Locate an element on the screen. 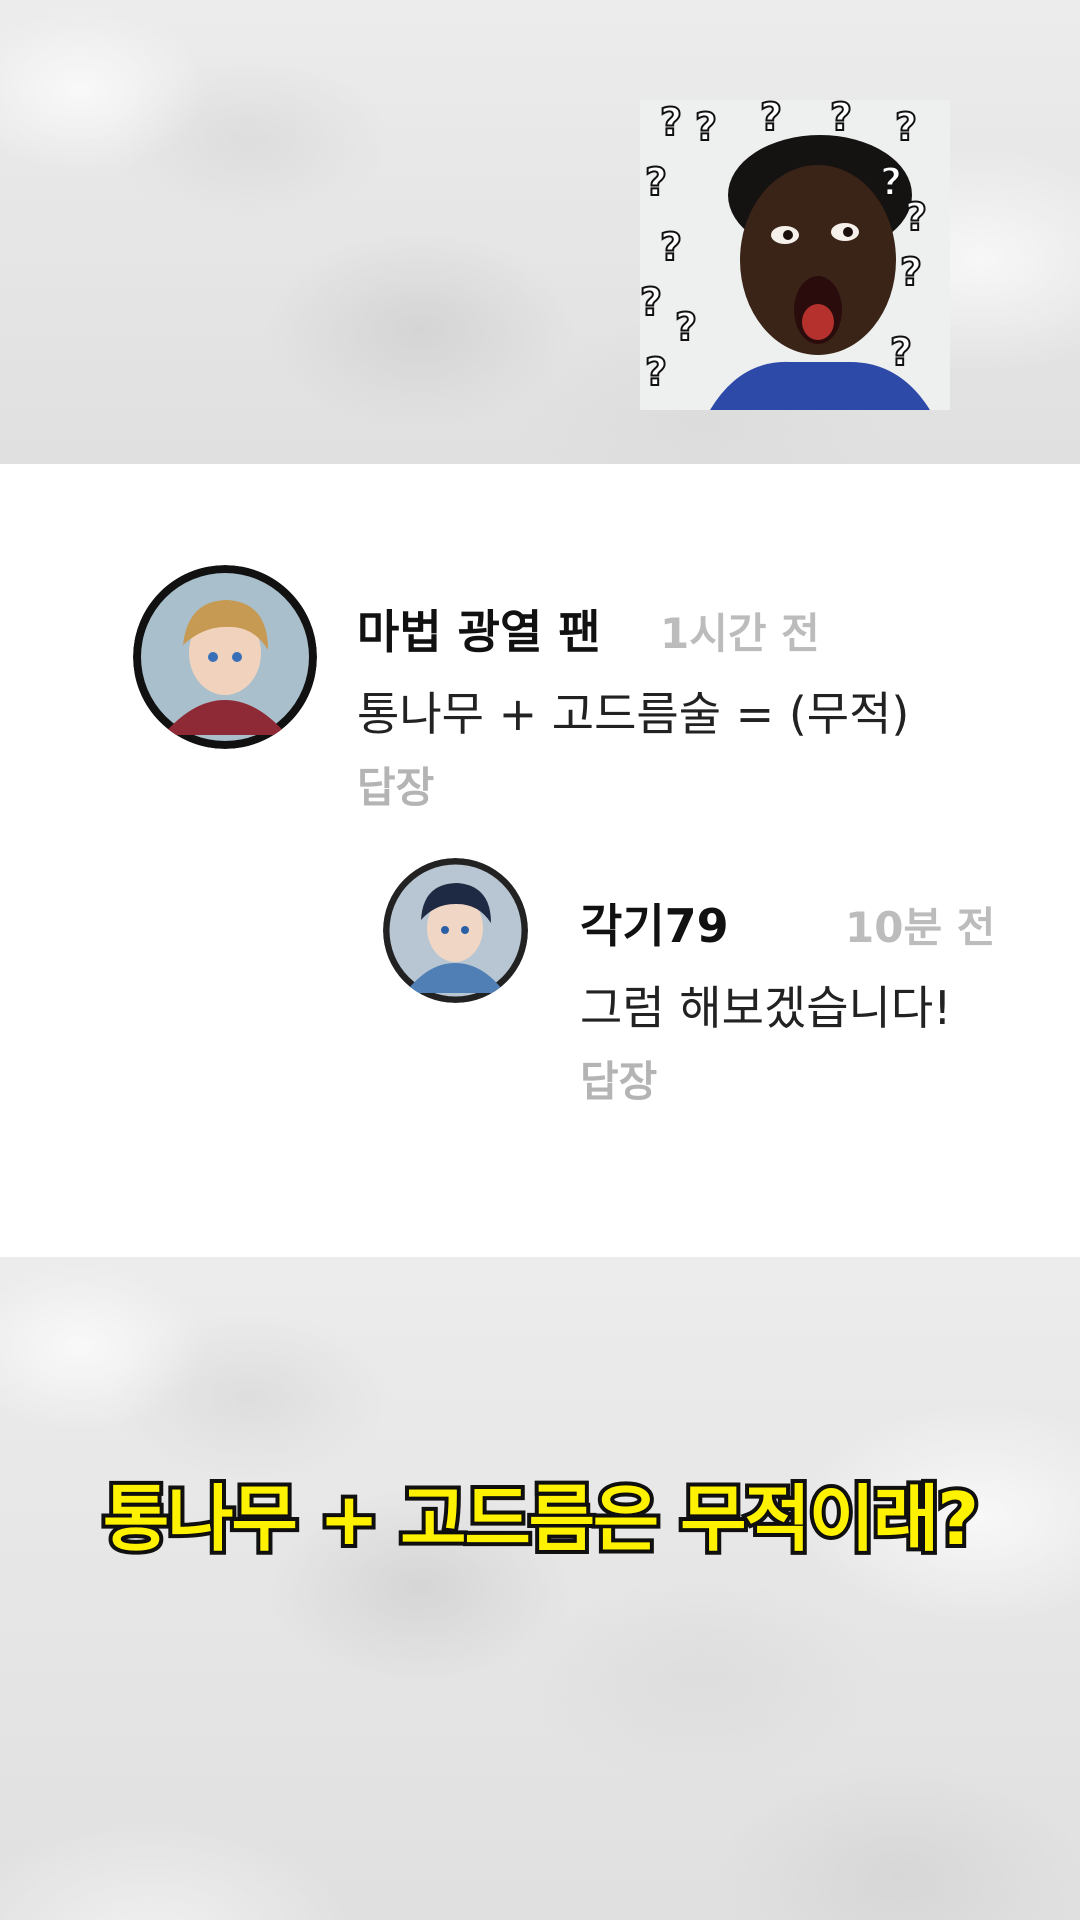 Image resolution: width=1080 pixels, height=1920 pixels. video-caption: 통나무 + 고드름은 무적이래? is located at coordinates (541, 1519).